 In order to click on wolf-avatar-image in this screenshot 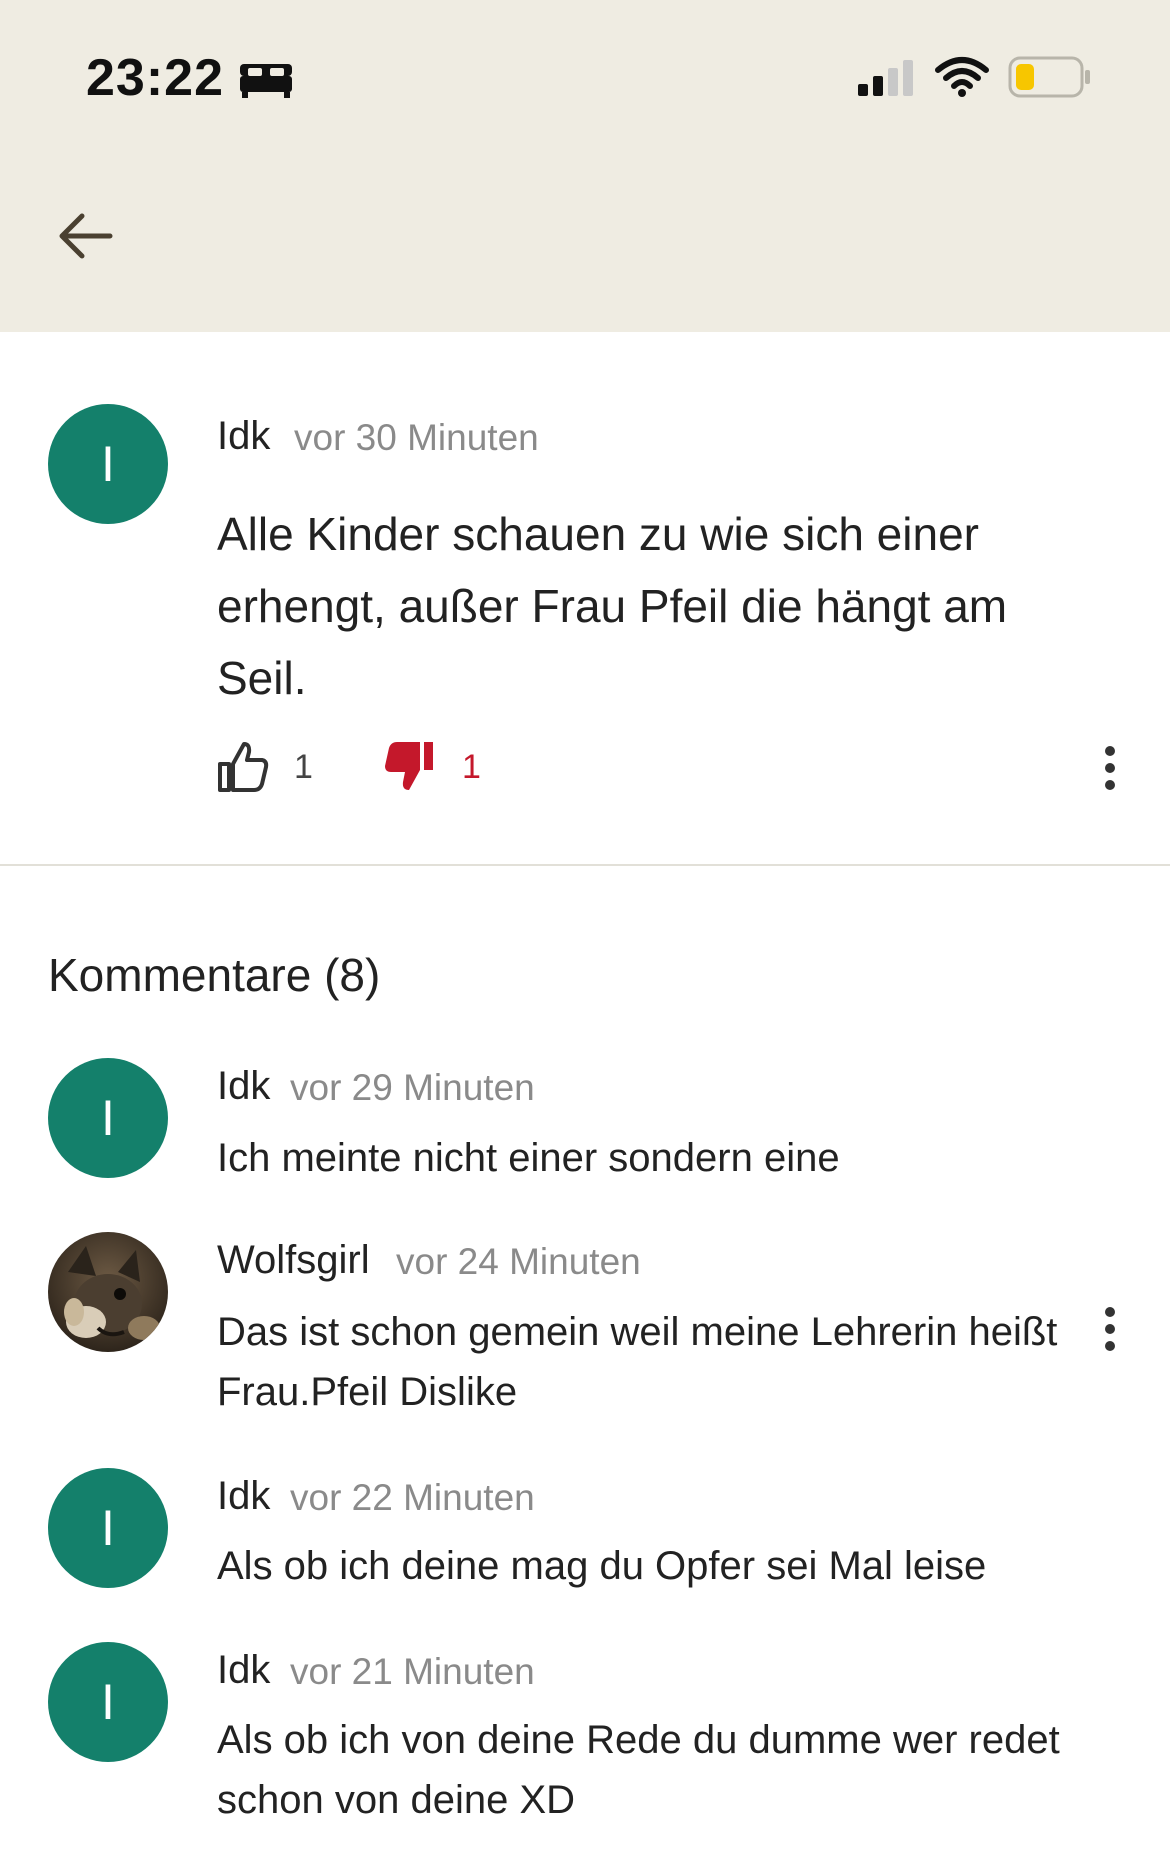, I will do `click(108, 1292)`.